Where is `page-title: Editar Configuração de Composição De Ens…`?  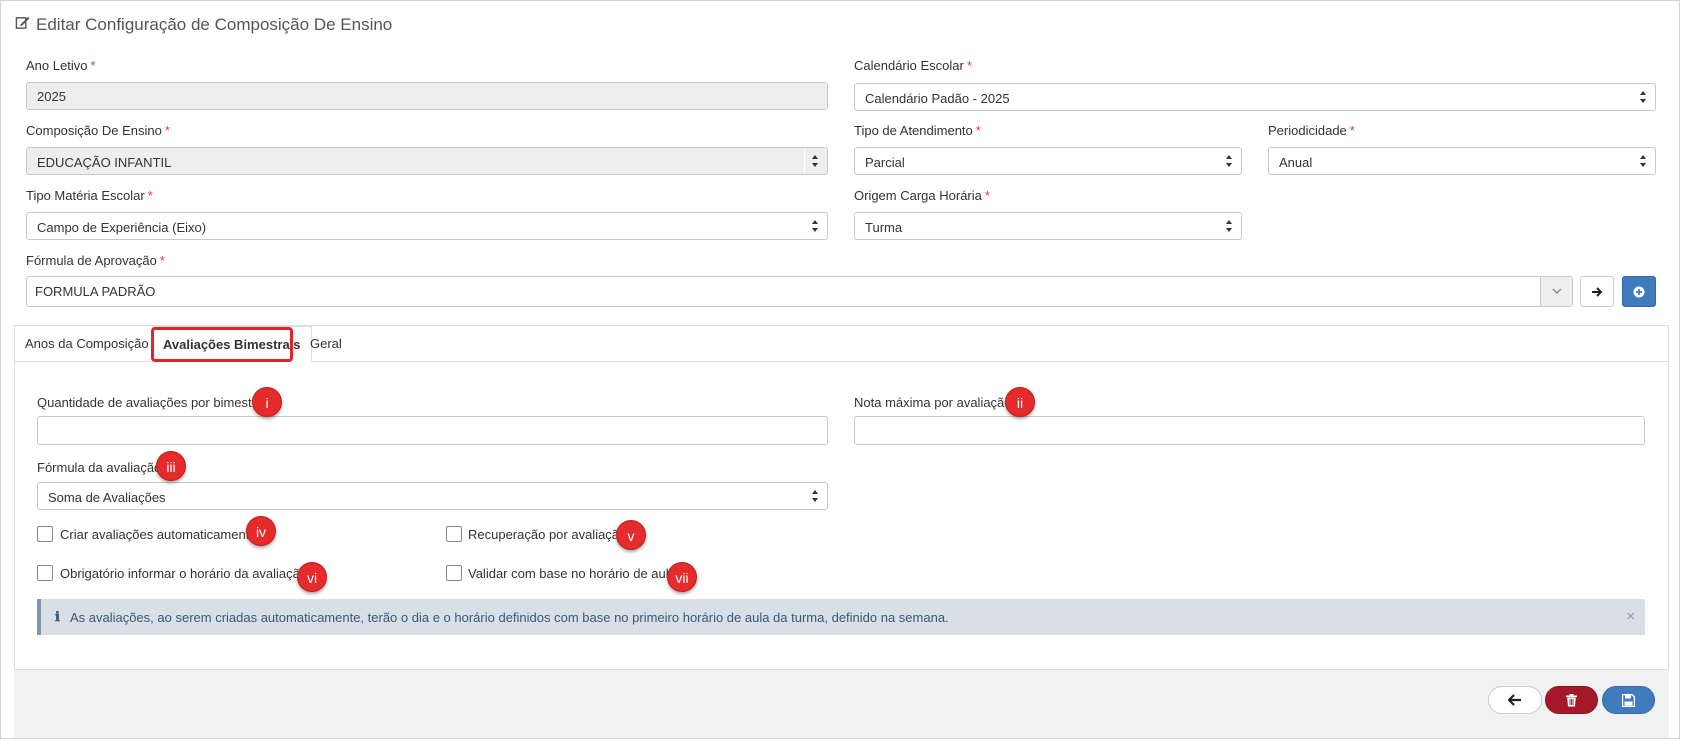
page-title: Editar Configuração de Composição De Ens… is located at coordinates (203, 25).